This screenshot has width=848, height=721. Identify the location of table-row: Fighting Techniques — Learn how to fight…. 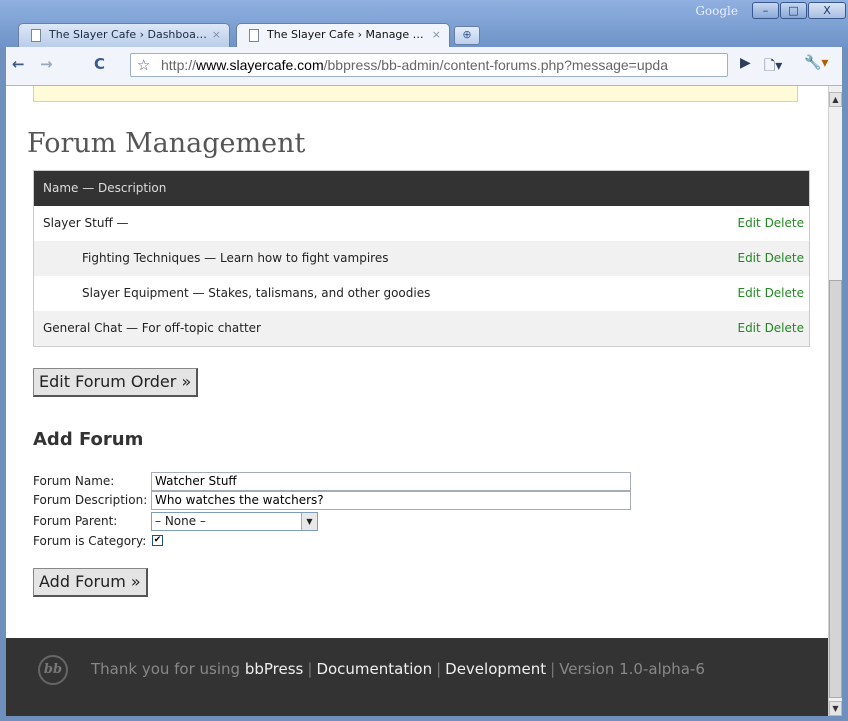
(421, 258).